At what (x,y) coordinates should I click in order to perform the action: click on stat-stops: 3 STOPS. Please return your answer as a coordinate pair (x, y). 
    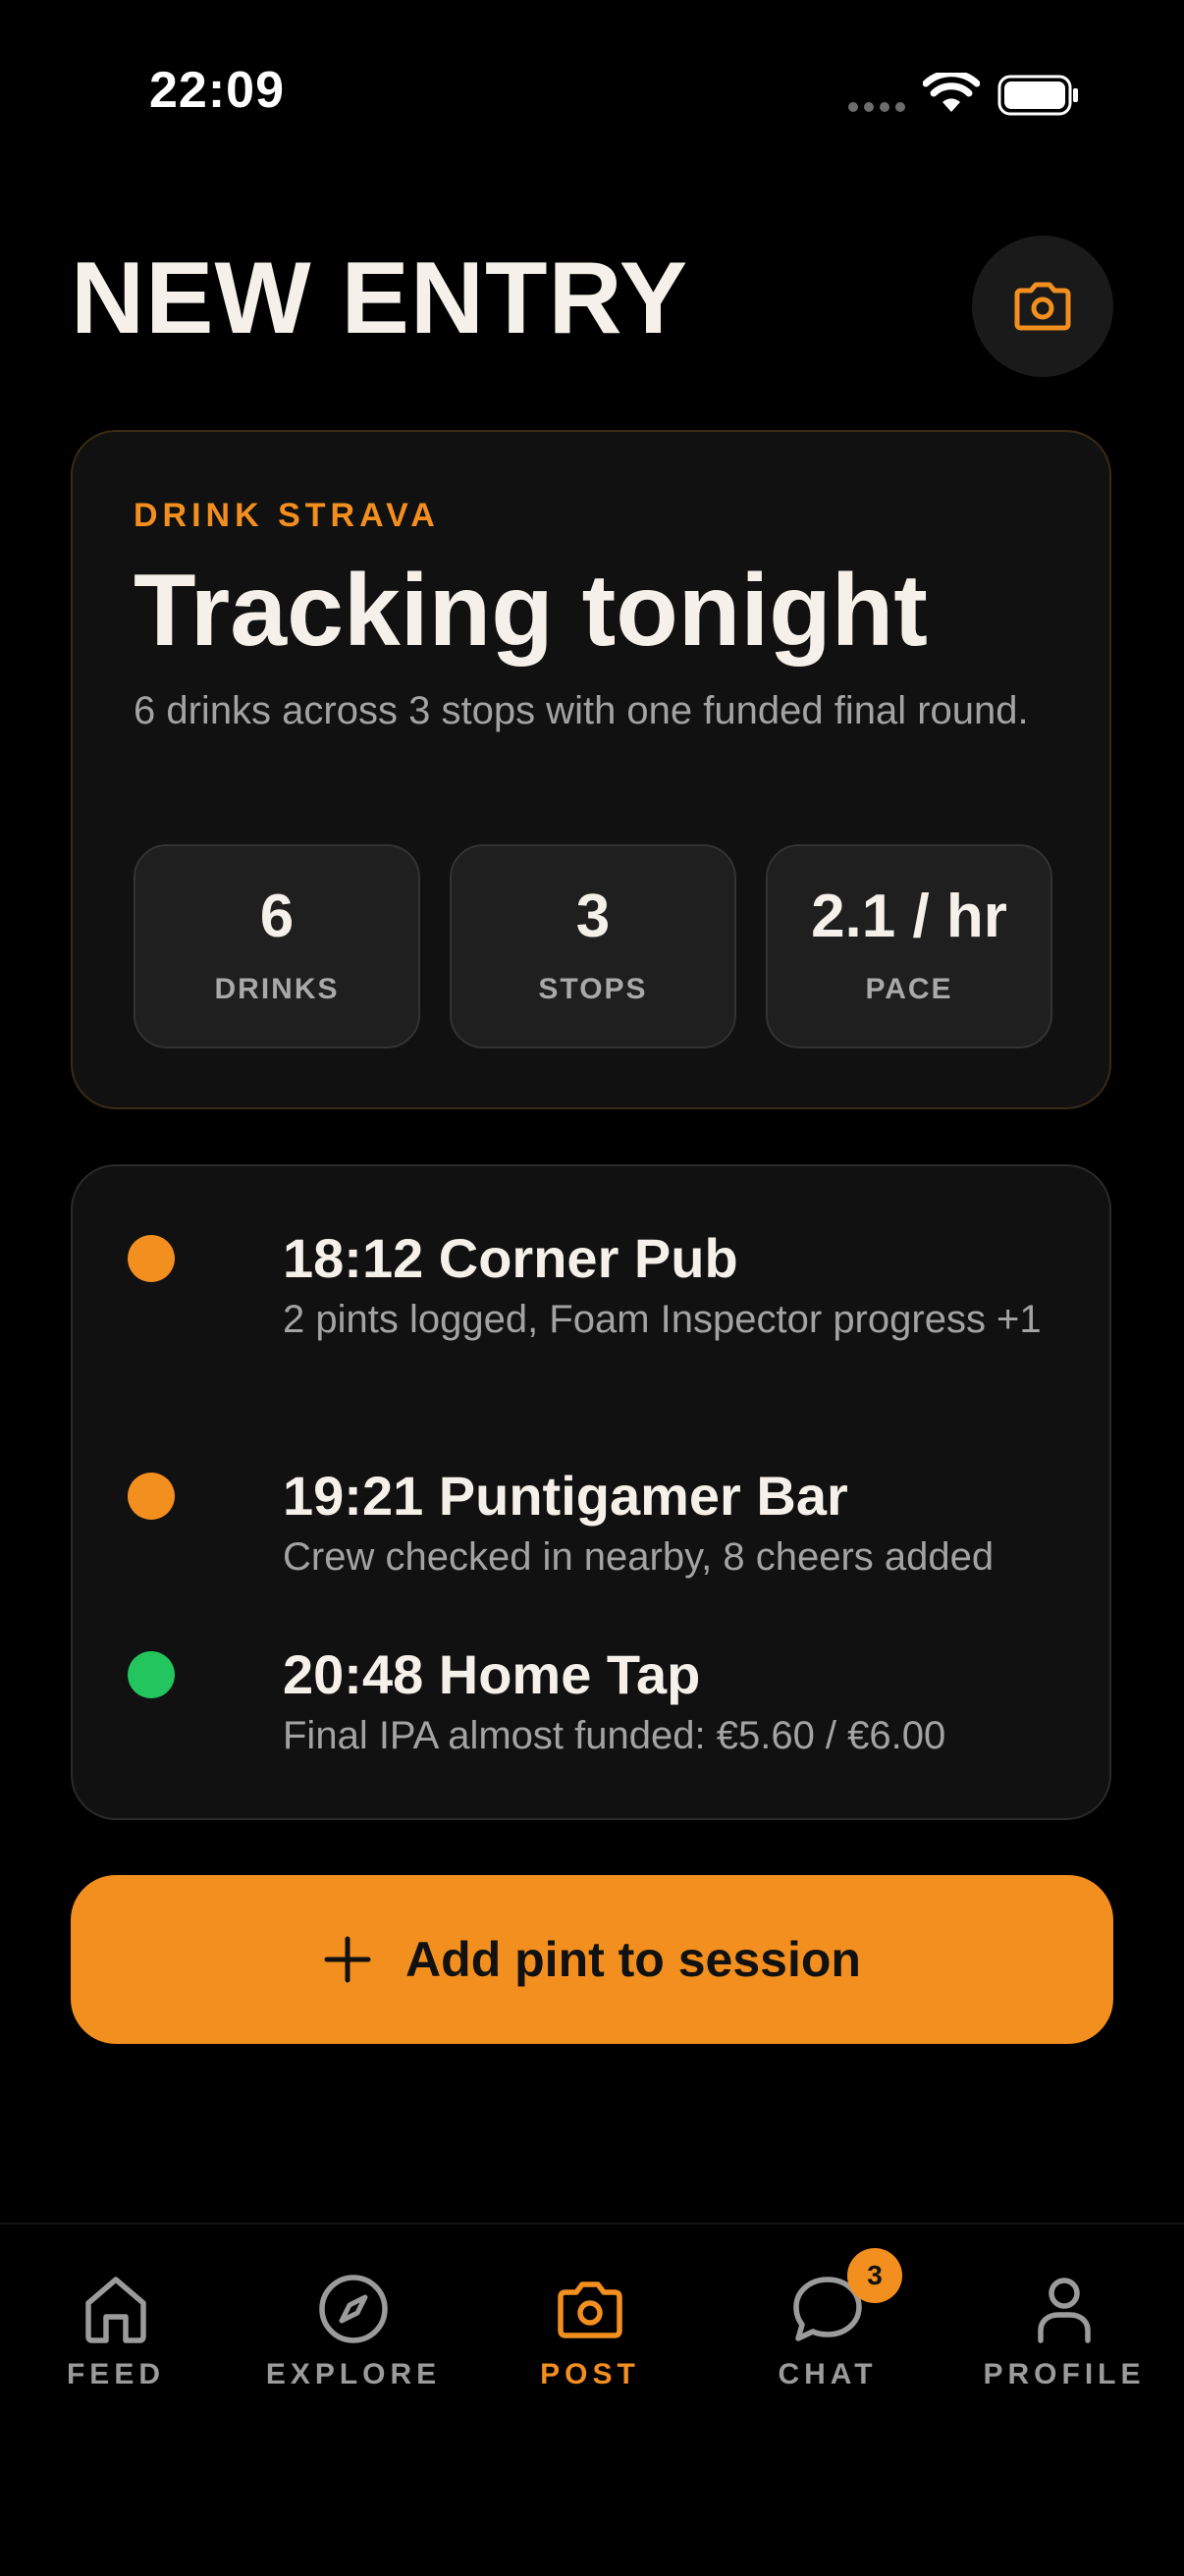
    Looking at the image, I should click on (593, 946).